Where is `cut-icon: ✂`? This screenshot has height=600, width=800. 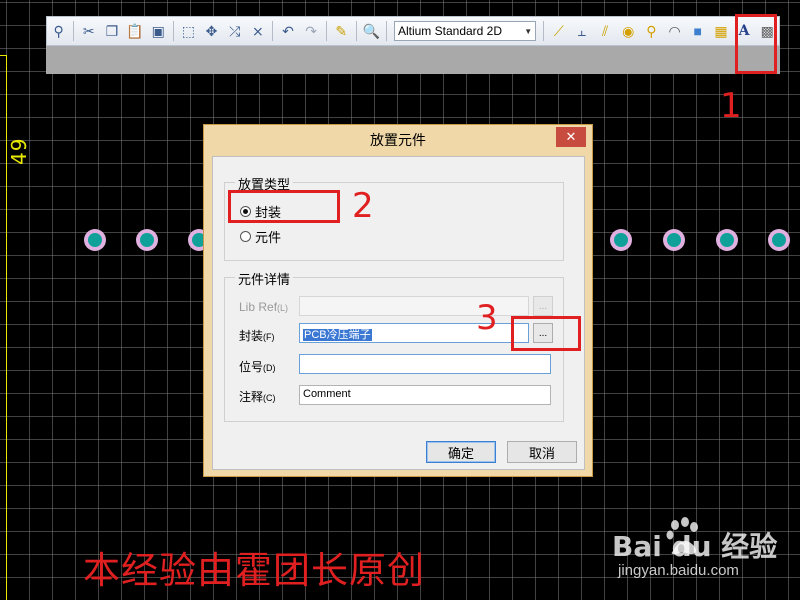
cut-icon: ✂ is located at coordinates (88, 31).